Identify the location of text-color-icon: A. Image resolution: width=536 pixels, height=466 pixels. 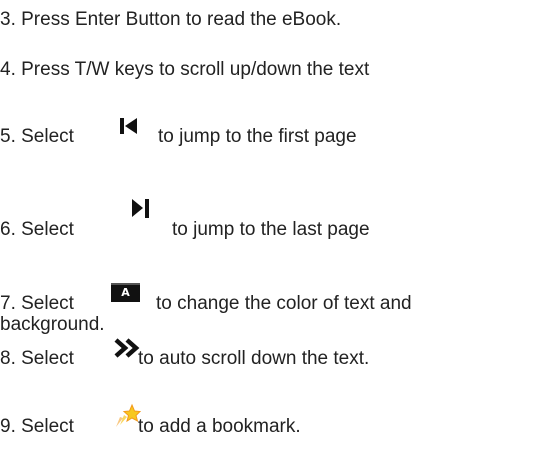
(125, 292).